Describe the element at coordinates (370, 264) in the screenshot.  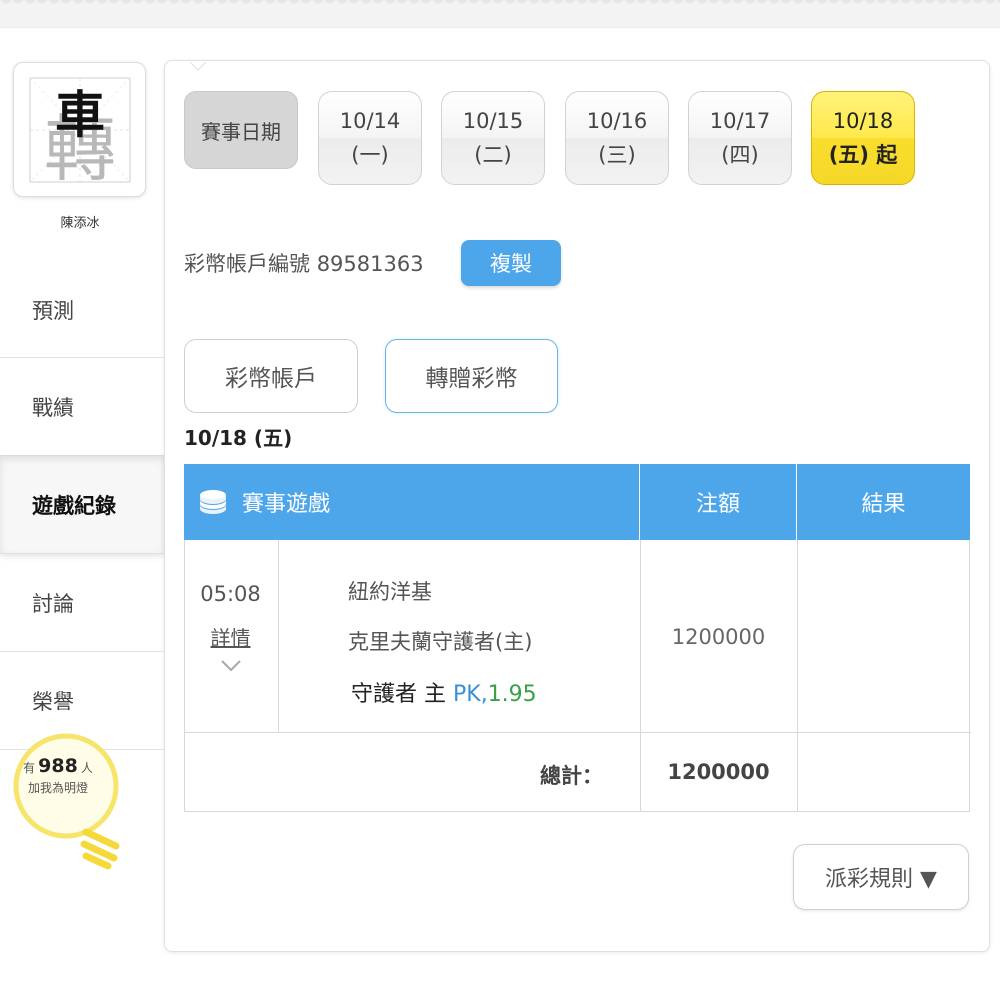
I see `account-number: 89581363` at that location.